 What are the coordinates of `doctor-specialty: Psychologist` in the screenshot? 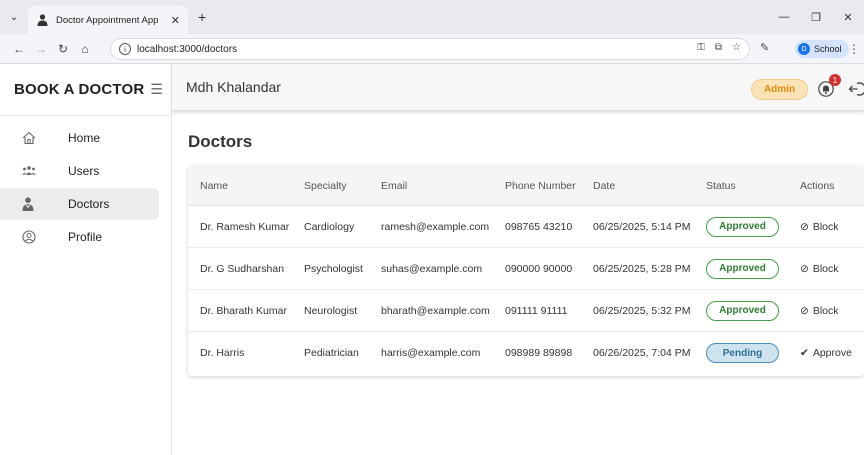 It's located at (333, 268).